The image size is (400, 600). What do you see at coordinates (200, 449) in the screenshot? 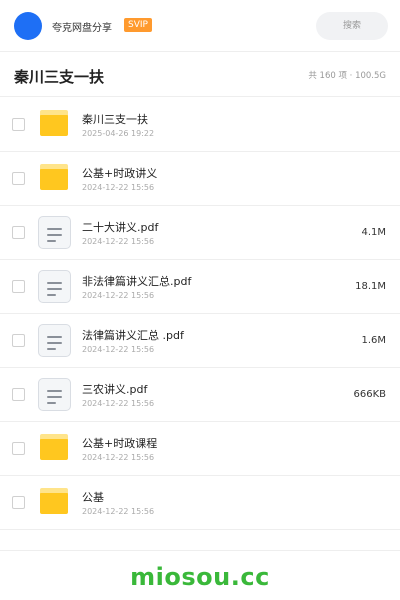
I see `file-row: 公基+时政课程 2024-12-22 15:56` at bounding box center [200, 449].